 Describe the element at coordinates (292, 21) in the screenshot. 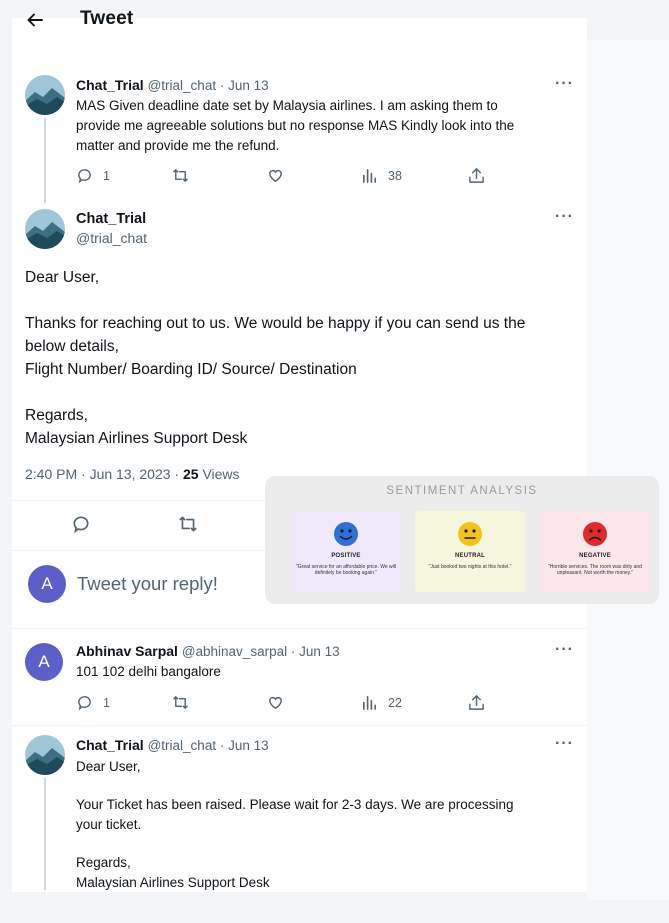

I see `page-header: Tweet` at that location.